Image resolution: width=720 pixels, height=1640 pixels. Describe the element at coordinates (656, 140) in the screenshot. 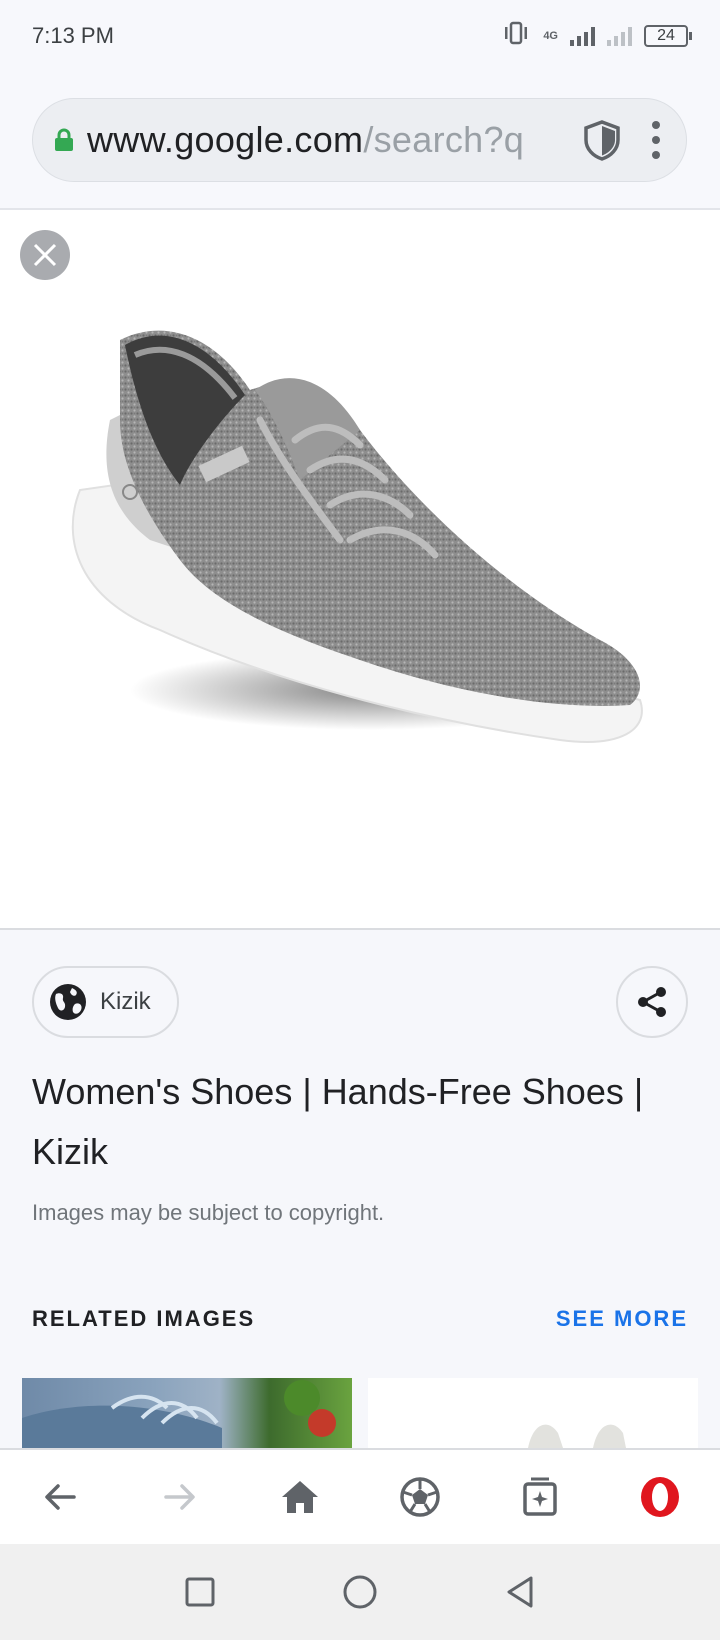

I see `menu-icon` at that location.